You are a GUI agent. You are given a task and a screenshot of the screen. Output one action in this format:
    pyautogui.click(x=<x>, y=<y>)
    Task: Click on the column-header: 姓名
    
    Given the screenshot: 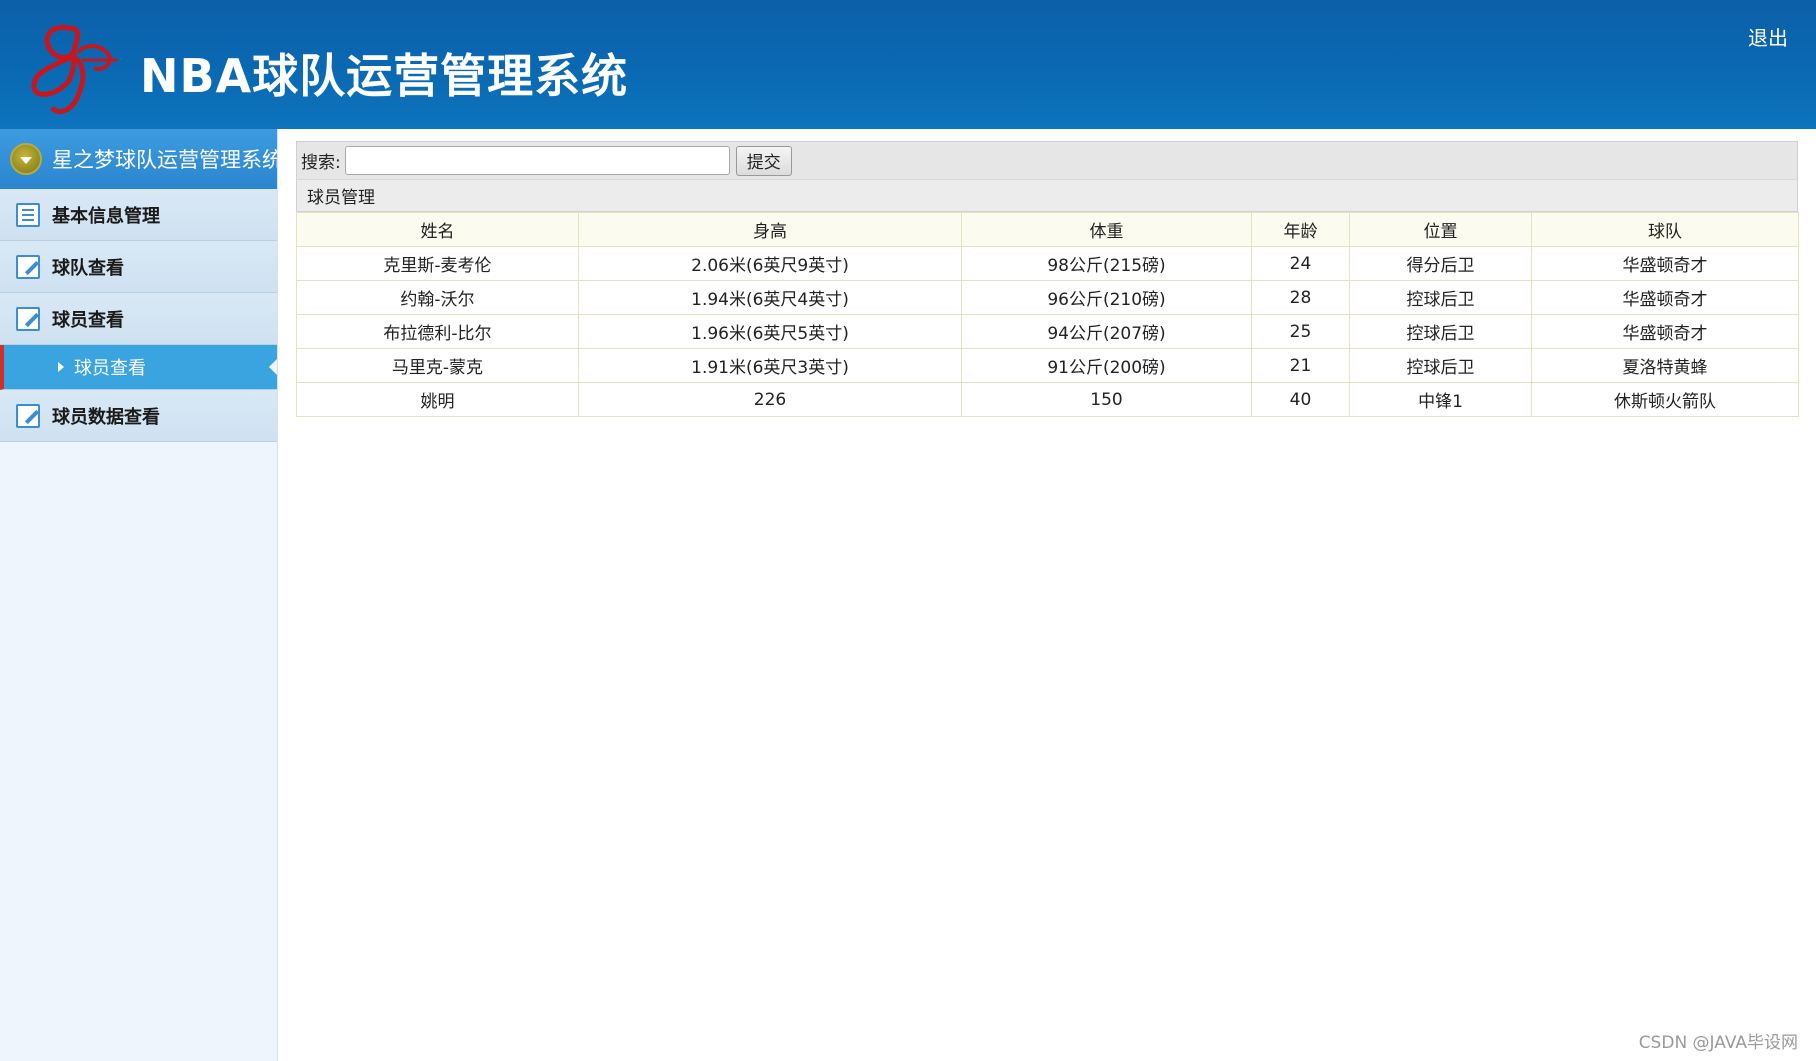 What is the action you would take?
    pyautogui.click(x=437, y=229)
    